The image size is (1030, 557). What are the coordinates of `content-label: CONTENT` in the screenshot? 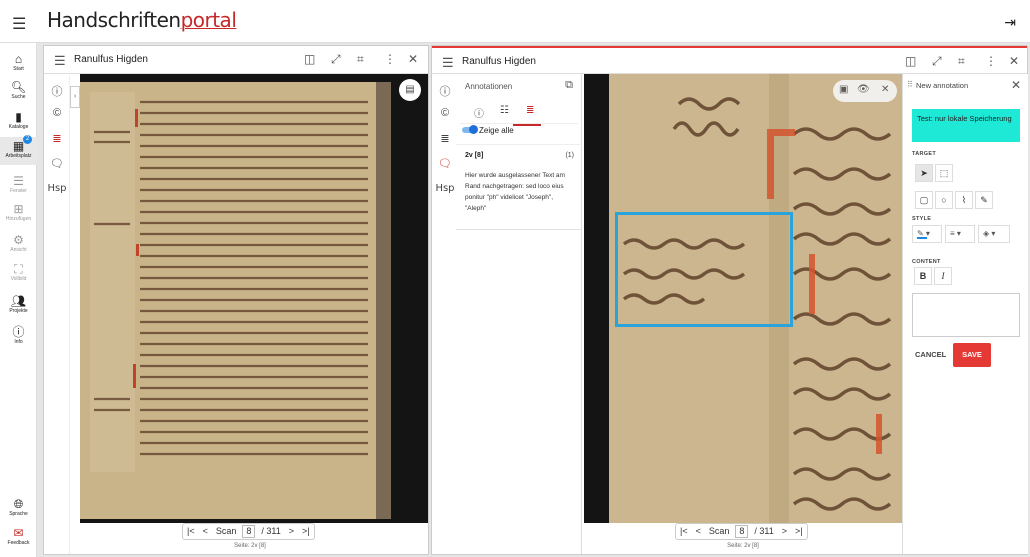 It's located at (926, 262).